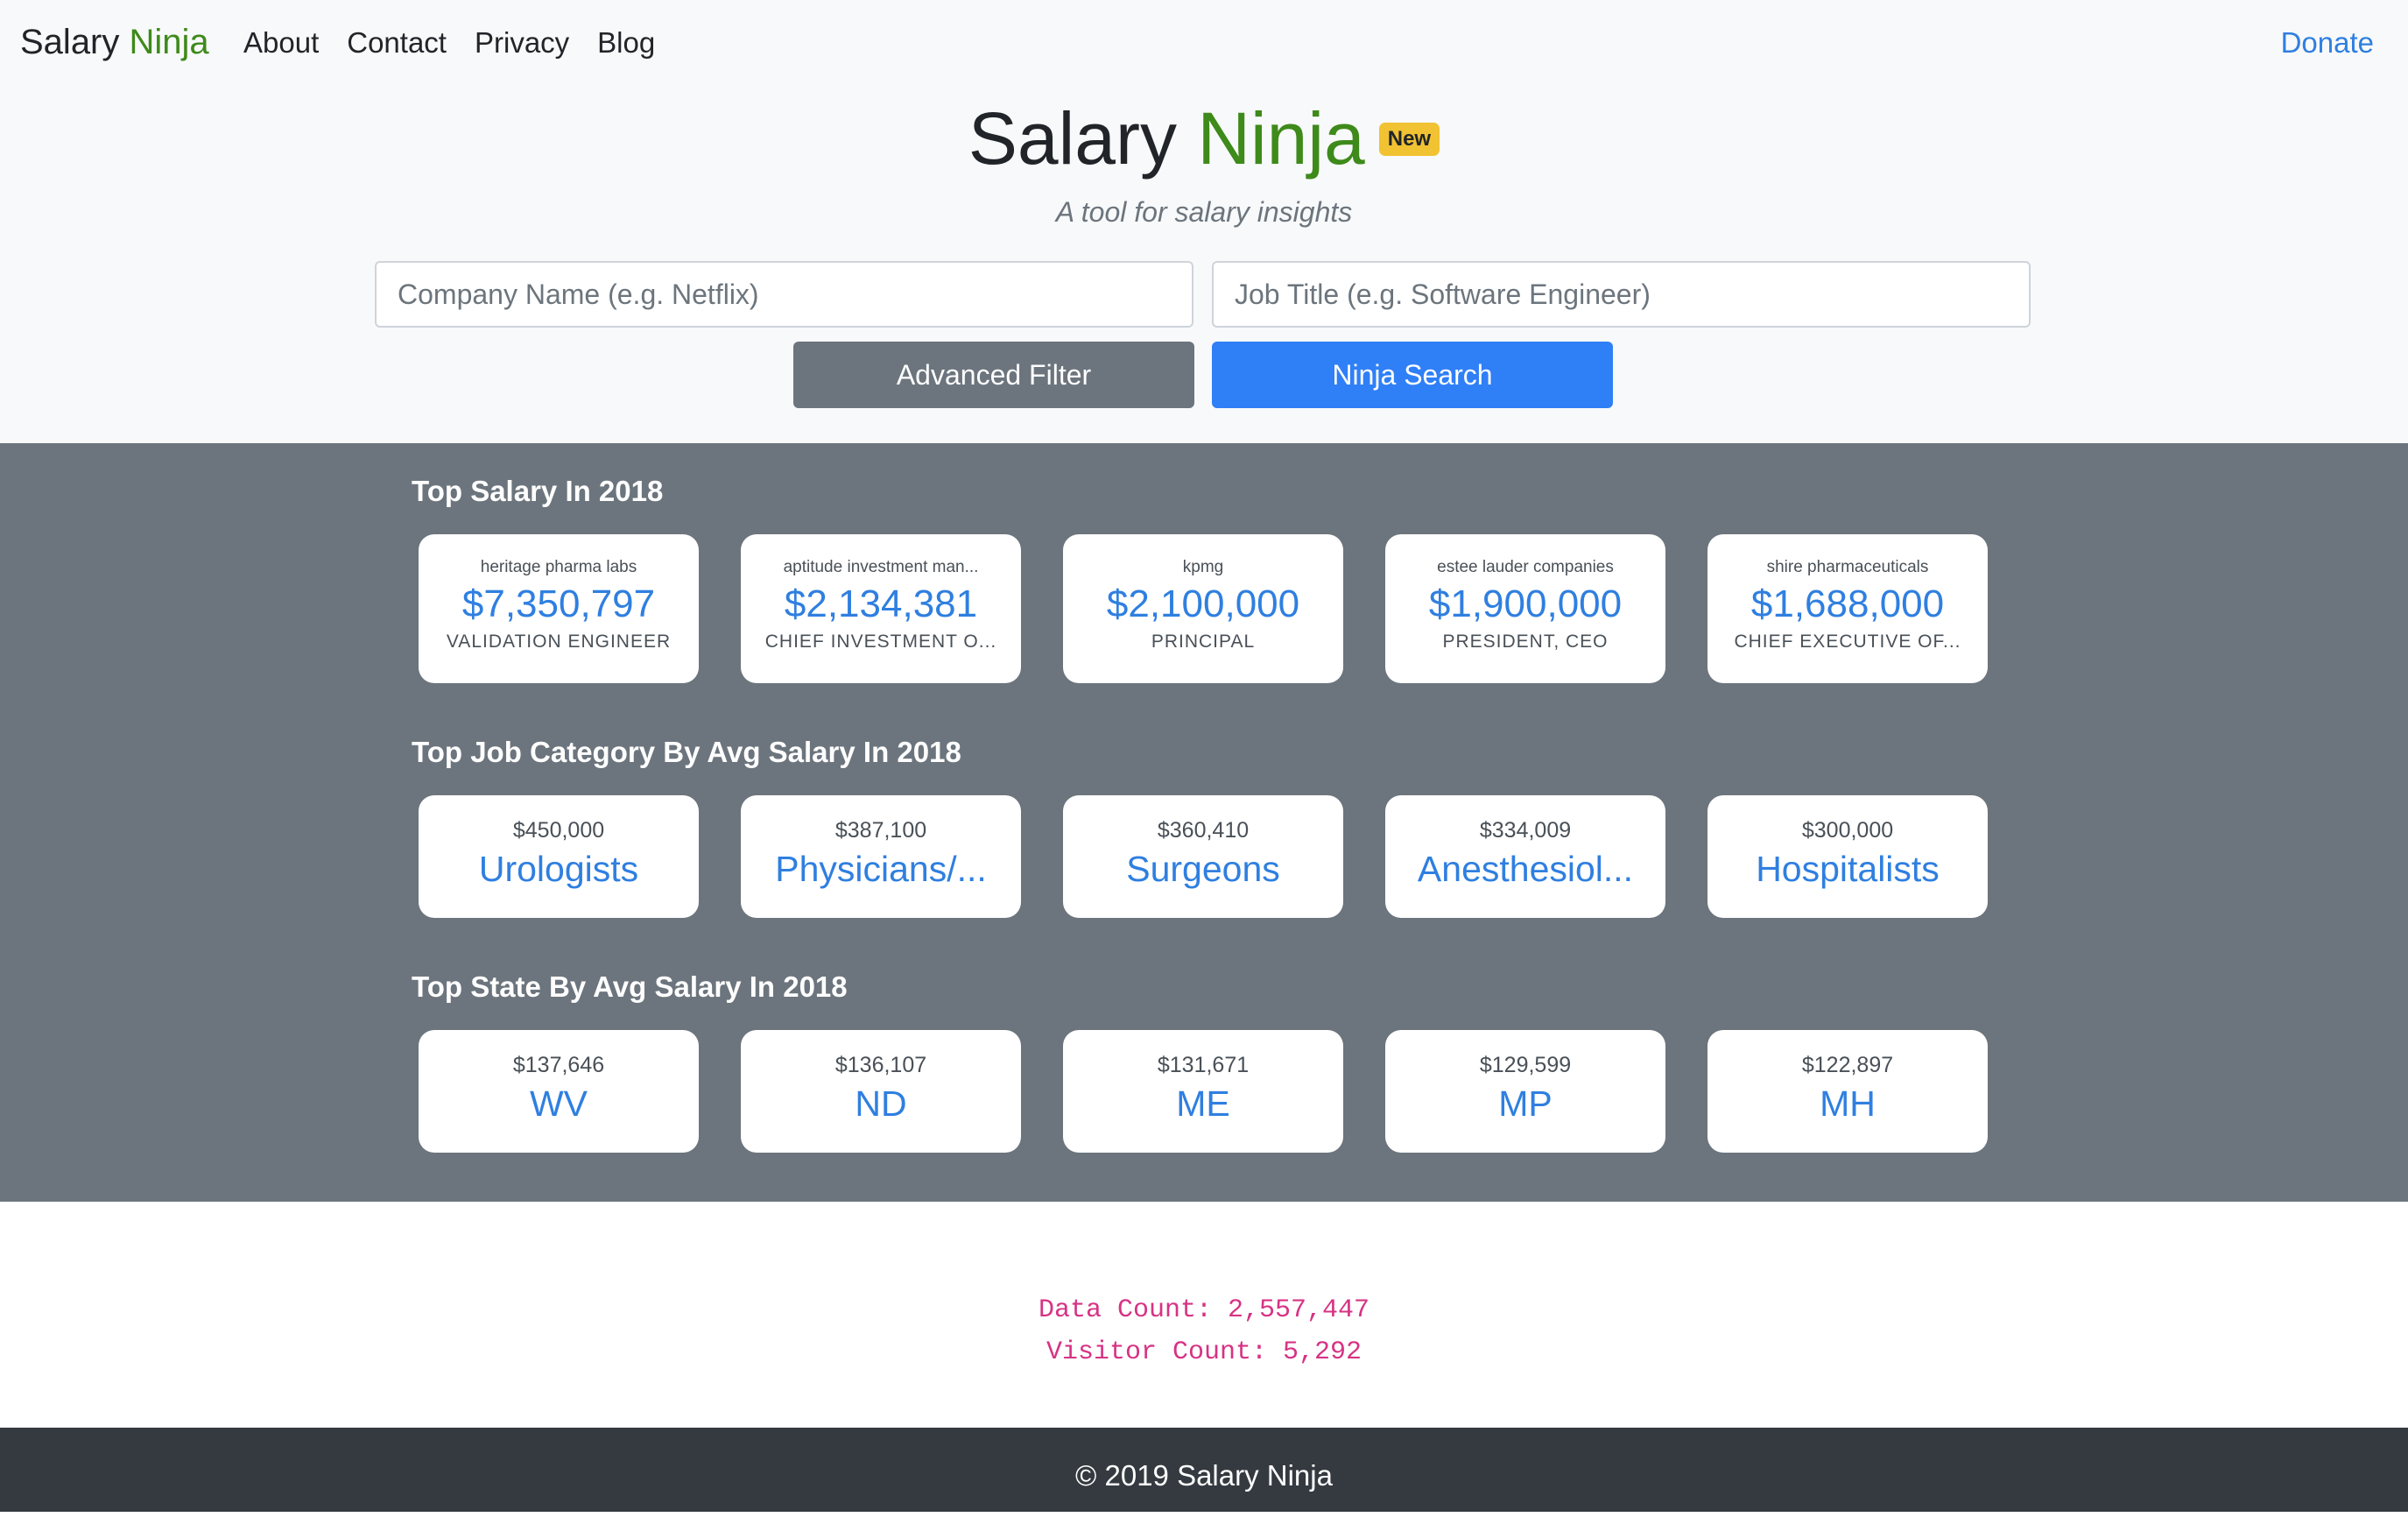 The width and height of the screenshot is (2408, 1524). Describe the element at coordinates (1203, 1065) in the screenshot. I see `state-card-avg: $131,671` at that location.